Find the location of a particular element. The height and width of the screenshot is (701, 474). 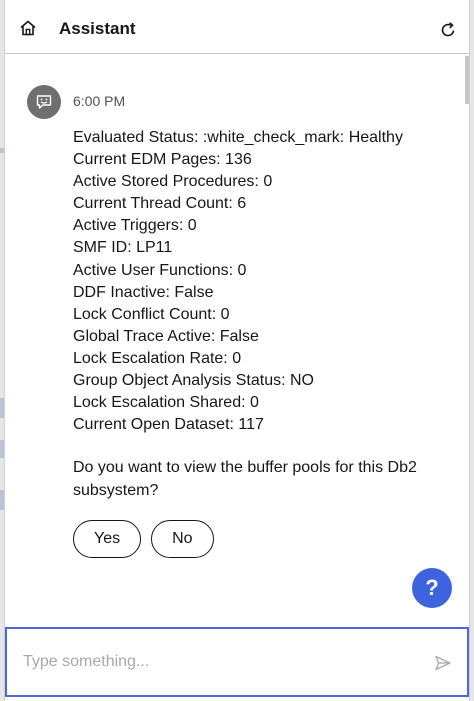

message-composer is located at coordinates (237, 662).